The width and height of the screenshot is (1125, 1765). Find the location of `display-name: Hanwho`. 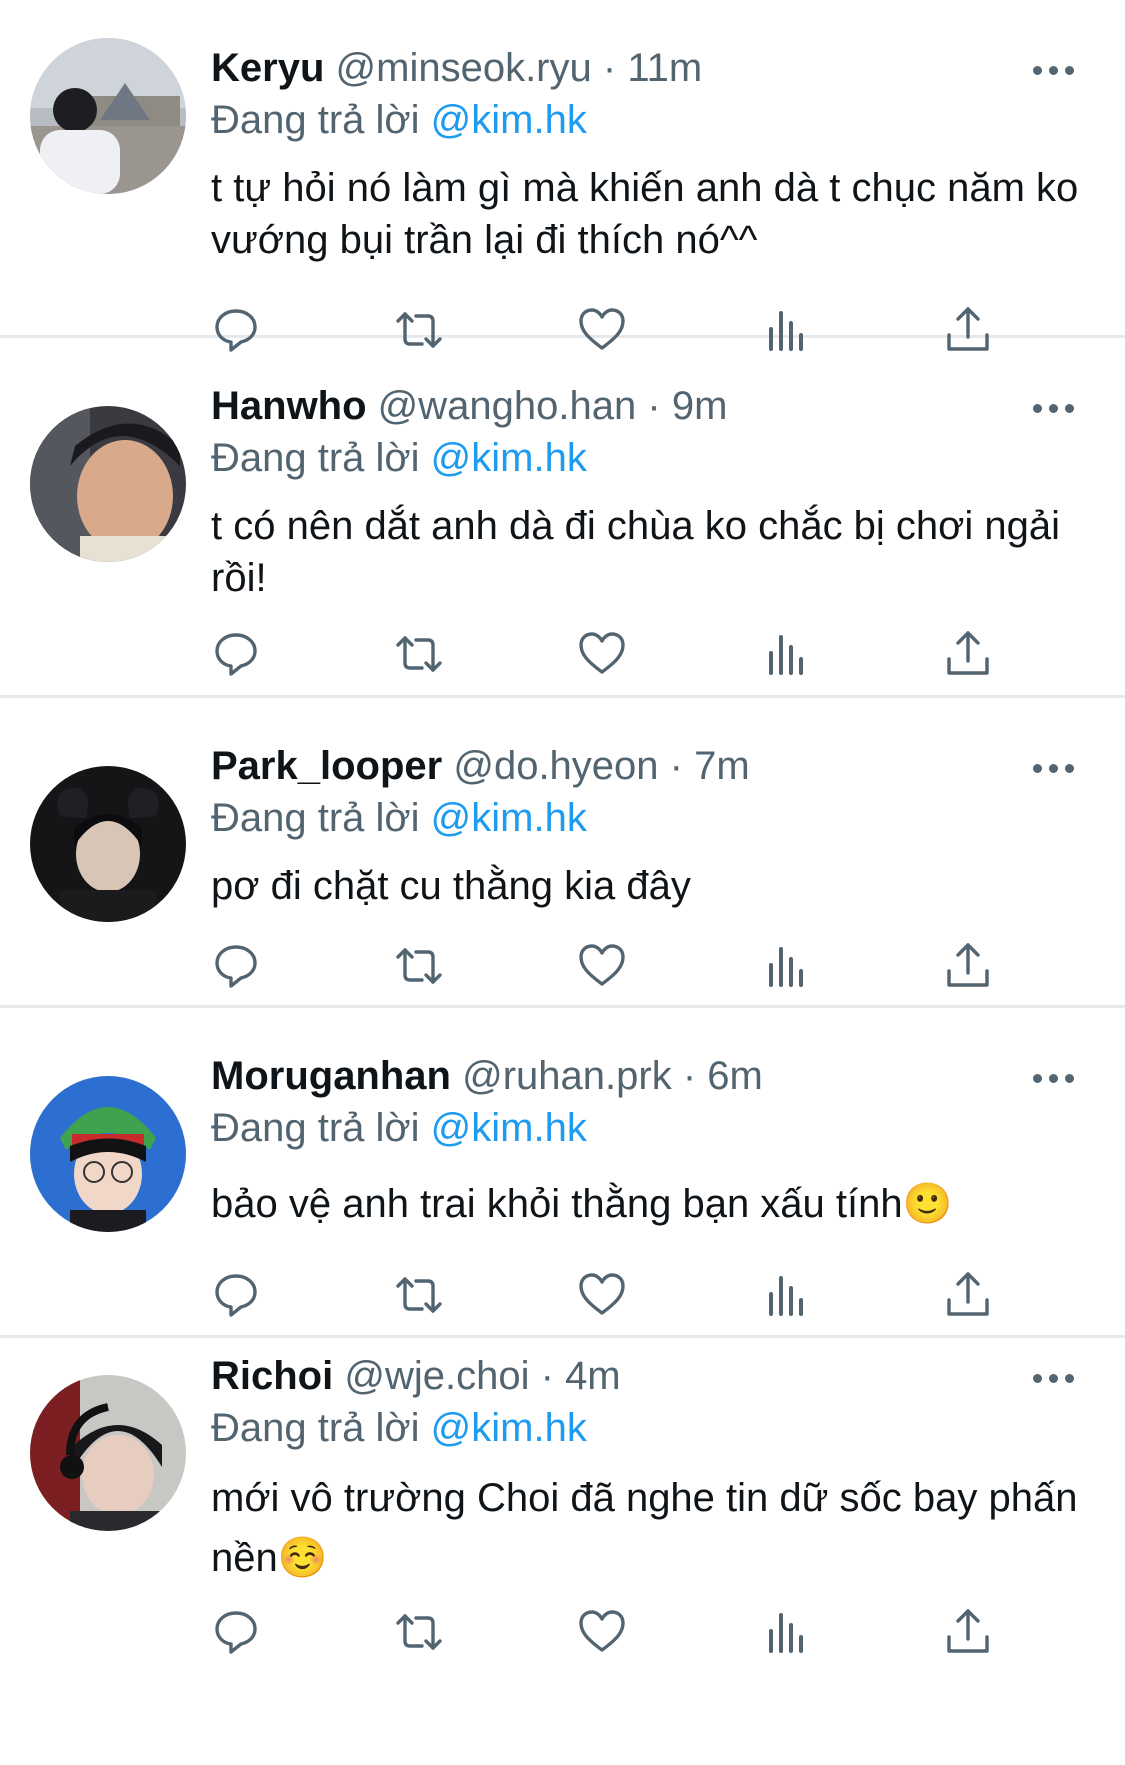

display-name: Hanwho is located at coordinates (289, 406).